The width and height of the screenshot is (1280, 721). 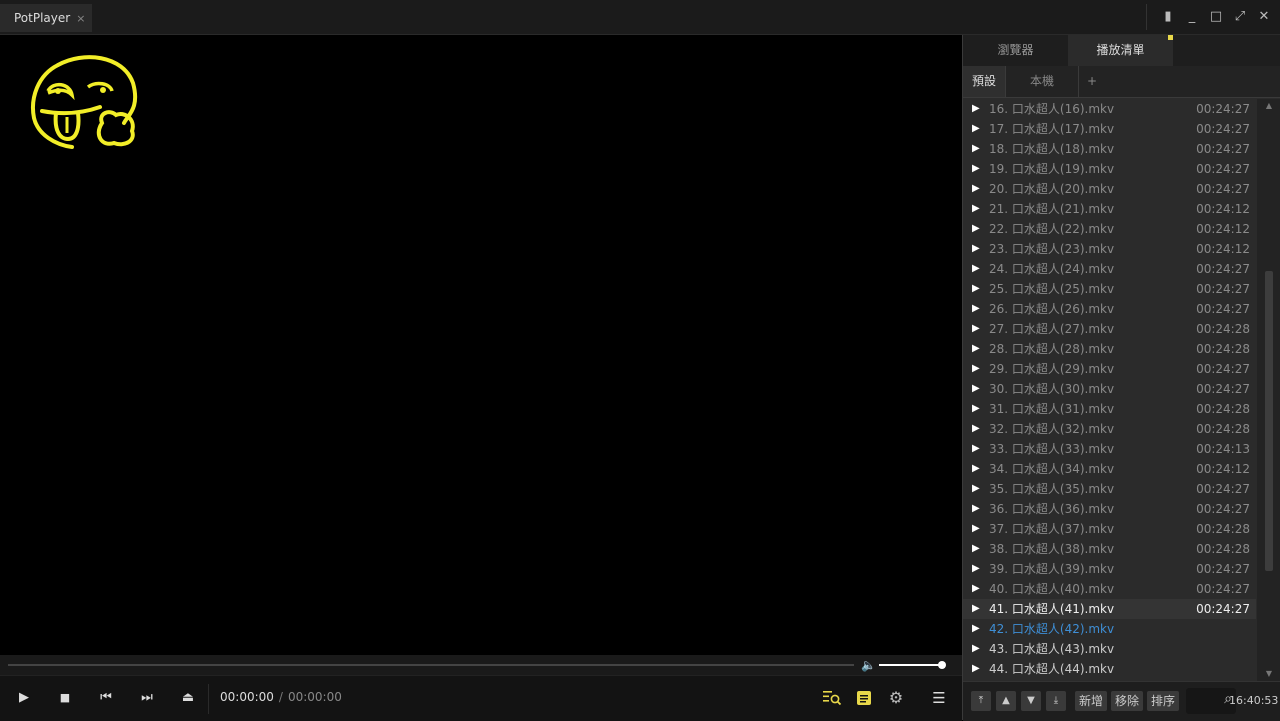 What do you see at coordinates (1121, 82) in the screenshot?
I see `playlist-subtabs: 預設 本機 +` at bounding box center [1121, 82].